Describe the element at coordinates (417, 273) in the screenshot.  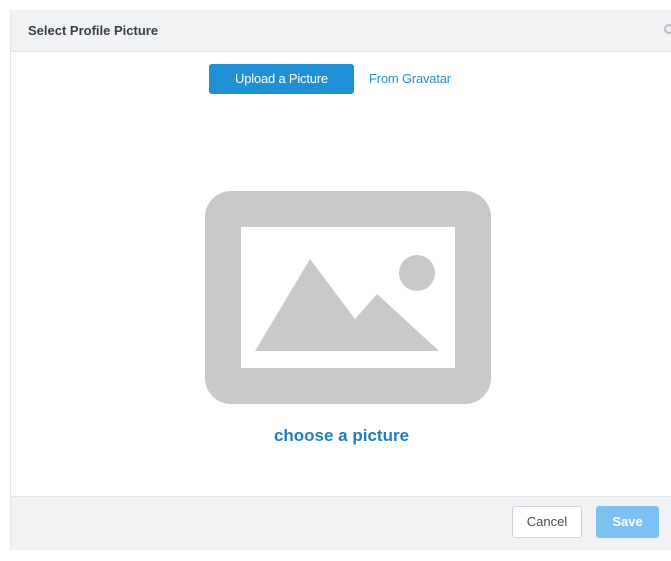
I see `placeholder-sun` at that location.